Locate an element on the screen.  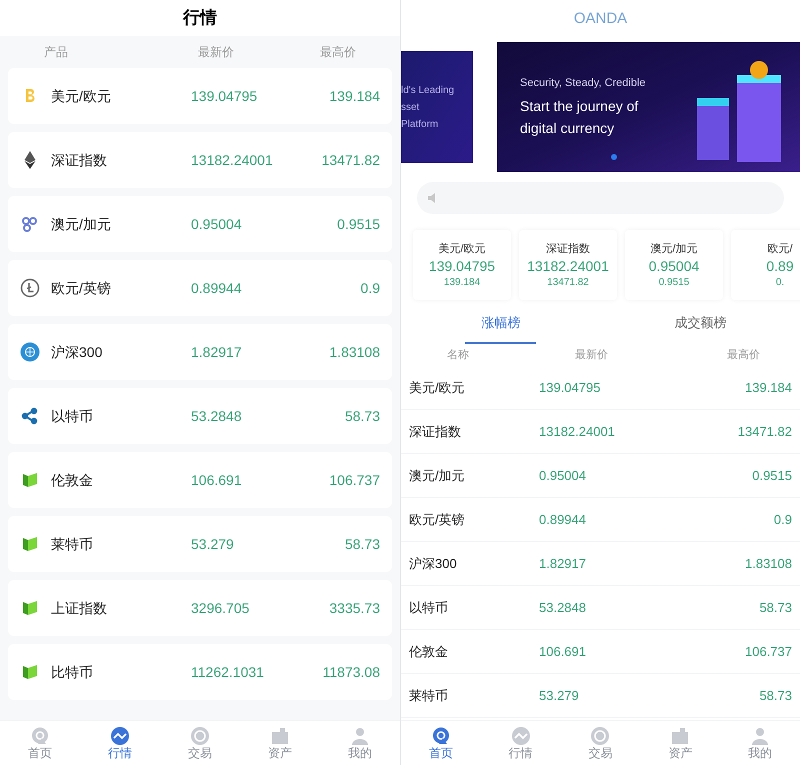
product-name: 比特币 is located at coordinates (72, 672).